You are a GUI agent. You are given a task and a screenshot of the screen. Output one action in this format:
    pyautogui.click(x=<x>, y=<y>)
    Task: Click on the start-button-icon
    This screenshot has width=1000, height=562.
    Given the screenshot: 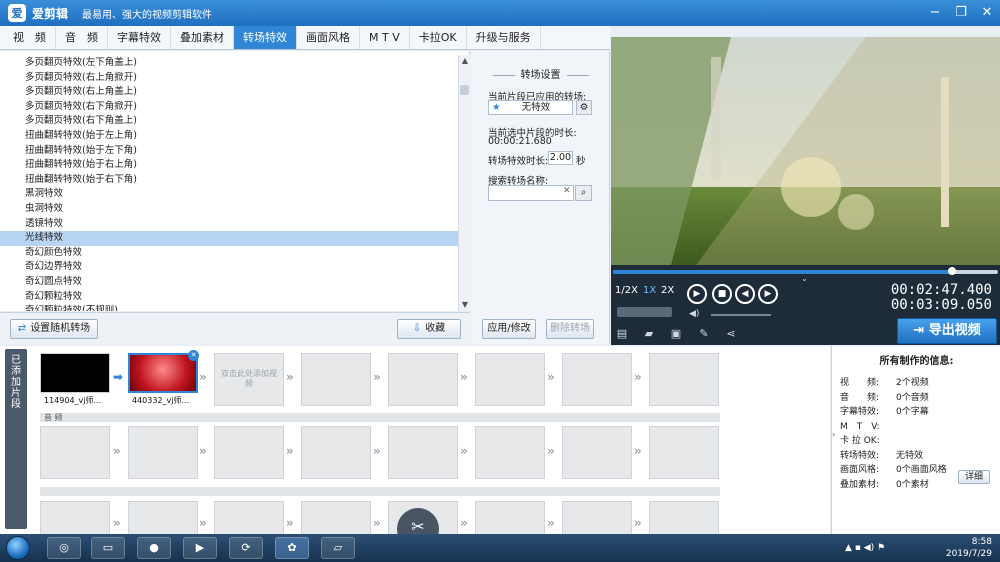 What is the action you would take?
    pyautogui.click(x=18, y=548)
    